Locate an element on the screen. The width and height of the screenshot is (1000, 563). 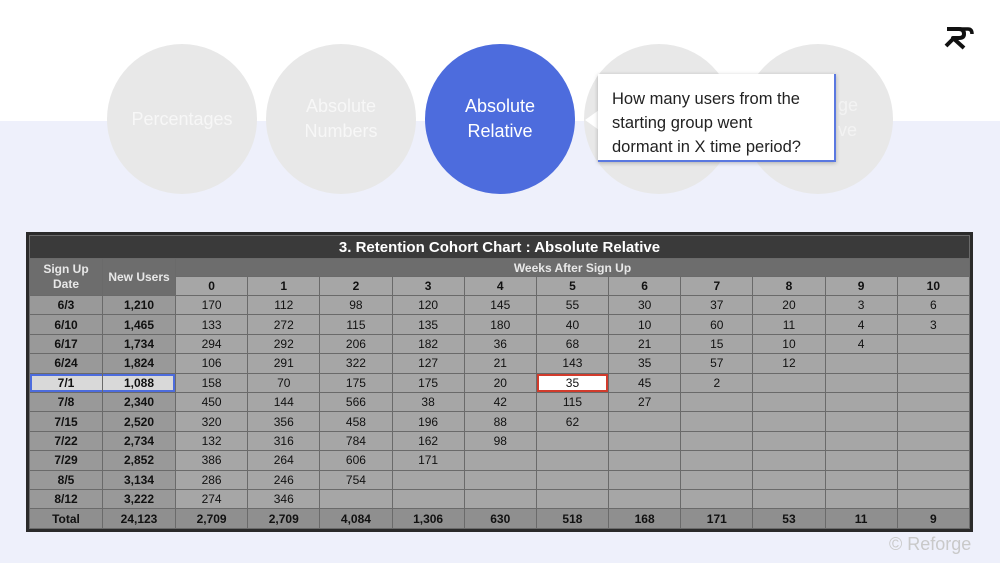
week-header-cell: 10 is located at coordinates (933, 286).